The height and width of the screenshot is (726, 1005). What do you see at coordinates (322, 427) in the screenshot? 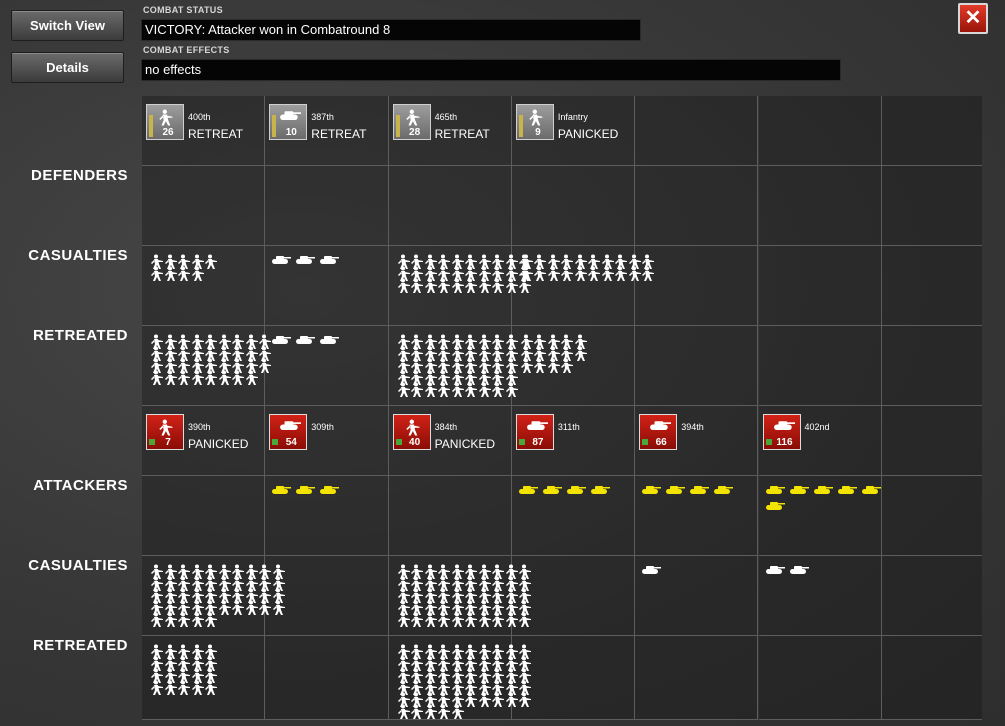
I see `unit-name: 309th` at bounding box center [322, 427].